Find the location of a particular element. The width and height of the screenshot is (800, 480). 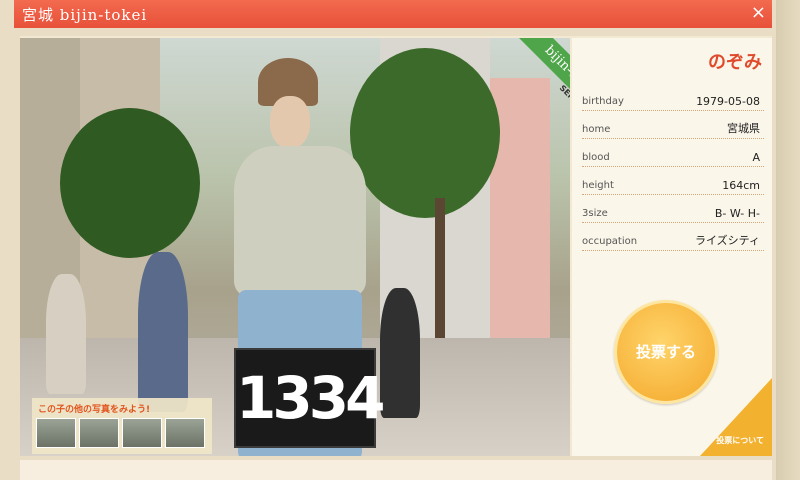

pedestrian-cap is located at coordinates (163, 332).